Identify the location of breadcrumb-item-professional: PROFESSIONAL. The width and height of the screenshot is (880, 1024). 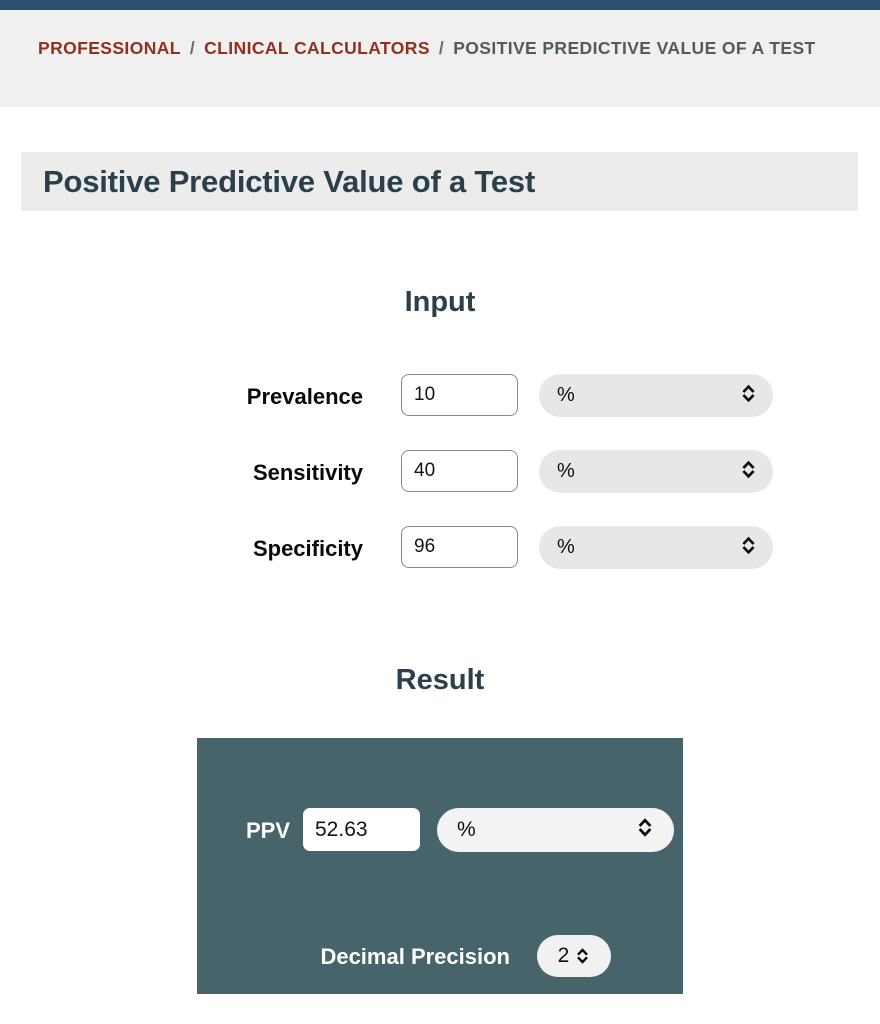
(109, 48).